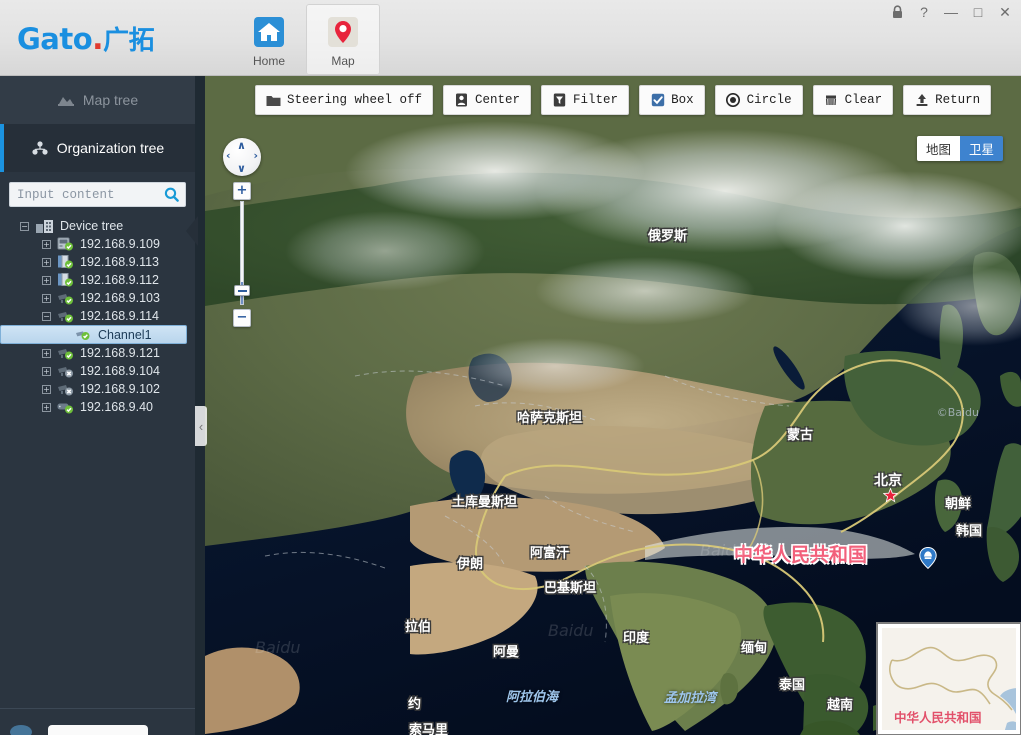  Describe the element at coordinates (958, 100) in the screenshot. I see `return-label: Return` at that location.